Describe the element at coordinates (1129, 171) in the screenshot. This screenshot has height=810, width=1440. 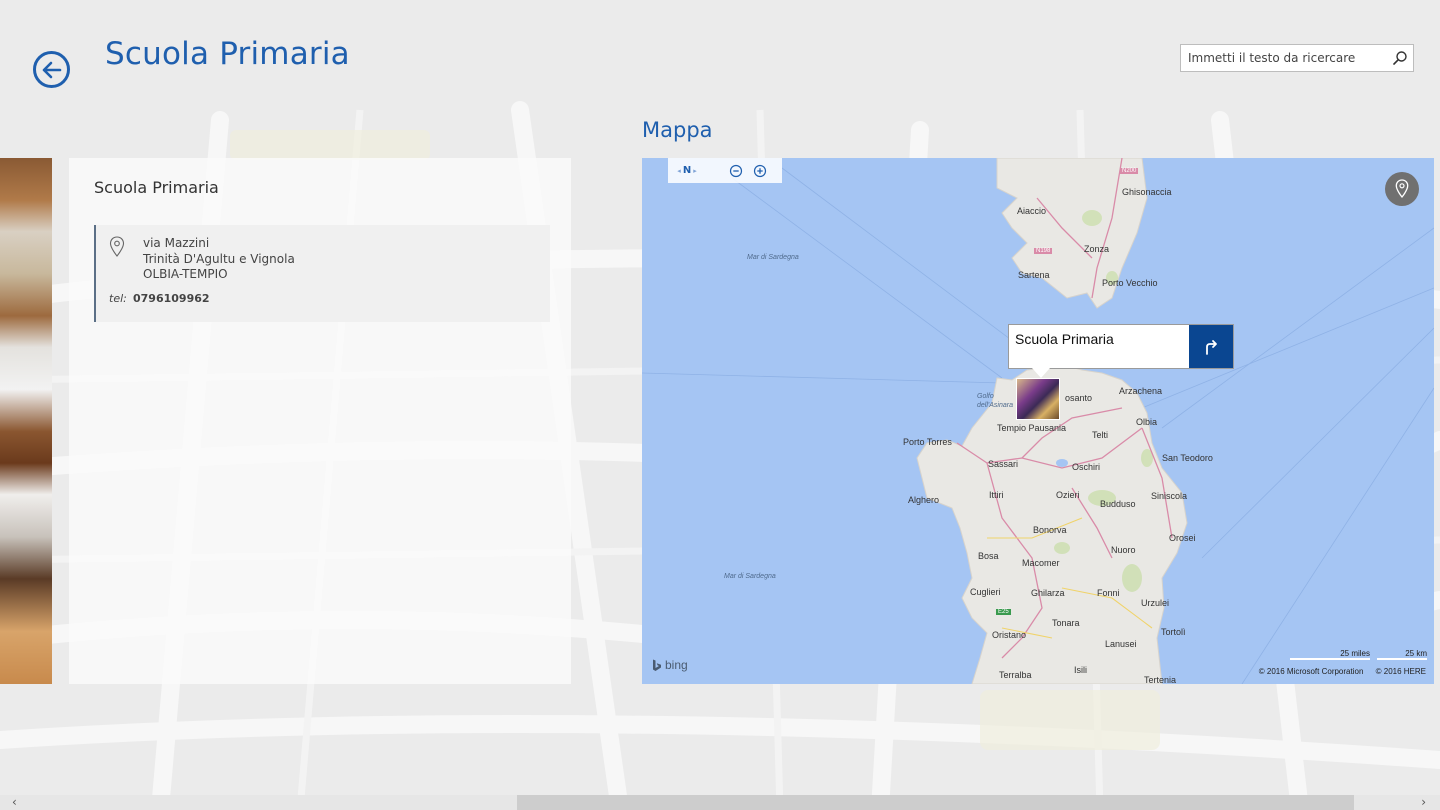
I see `road-label: N200` at that location.